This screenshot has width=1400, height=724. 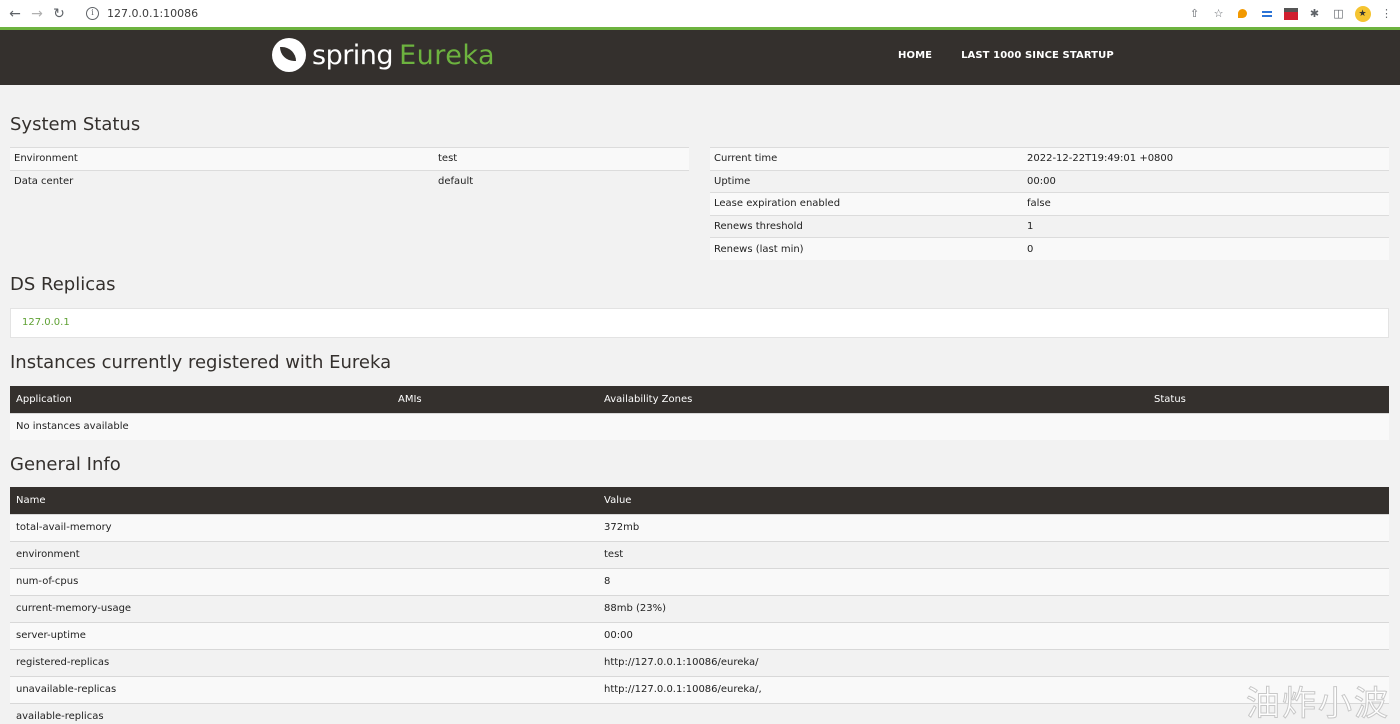 What do you see at coordinates (915, 55) in the screenshot?
I see `nav-home-link: HOME` at bounding box center [915, 55].